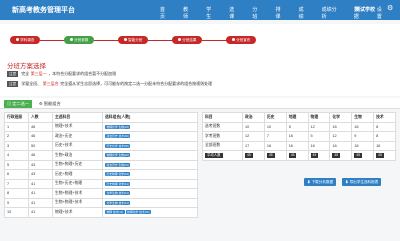 Image resolution: width=400 pixels, height=241 pixels. Describe the element at coordinates (381, 13) in the screenshot. I see `nav-settings: 设置` at that location.